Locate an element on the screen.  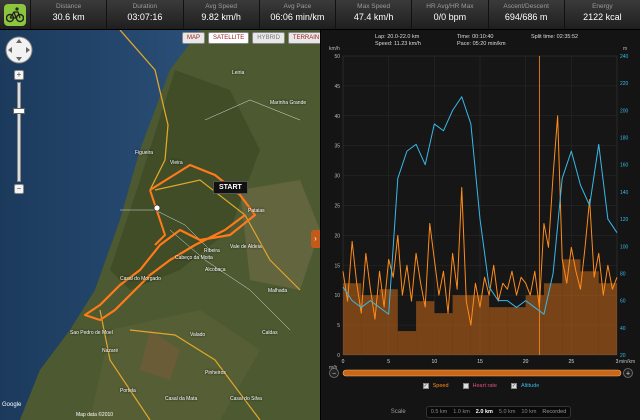
stat-max-speed: Max Speed 47.4 km/h is located at coordinates (373, 14).